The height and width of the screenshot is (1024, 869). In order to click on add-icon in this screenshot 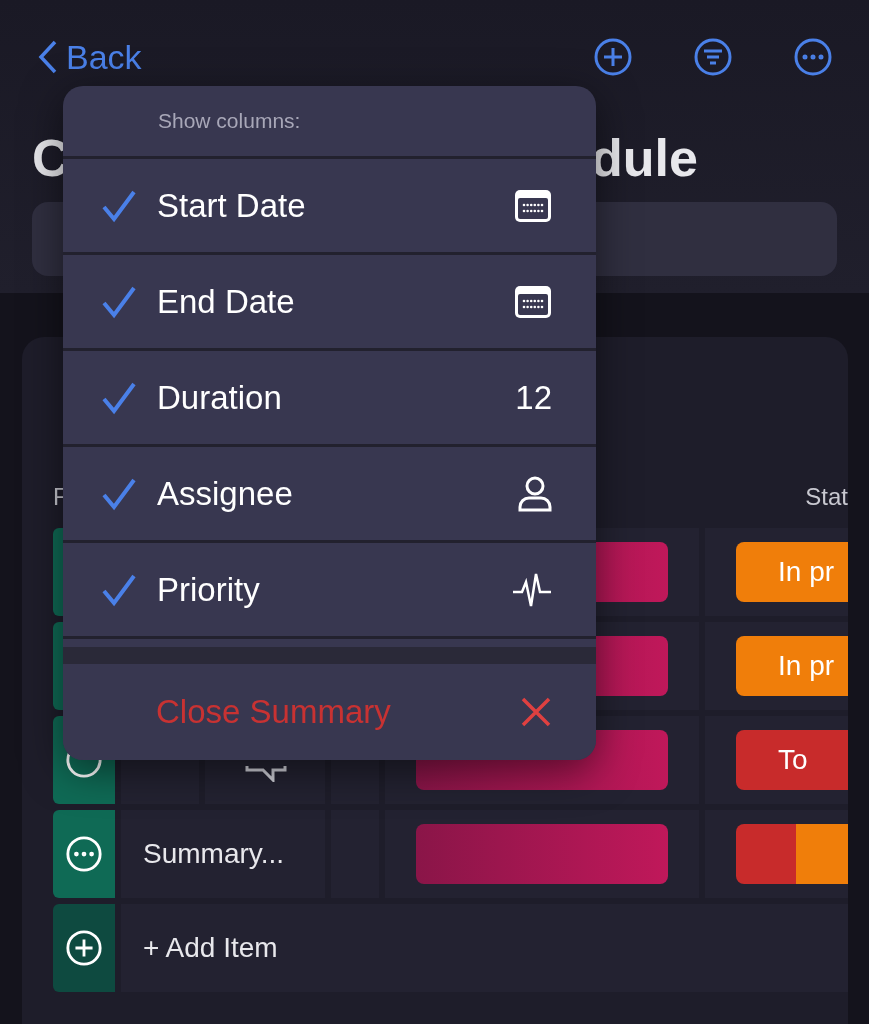, I will do `click(613, 57)`.